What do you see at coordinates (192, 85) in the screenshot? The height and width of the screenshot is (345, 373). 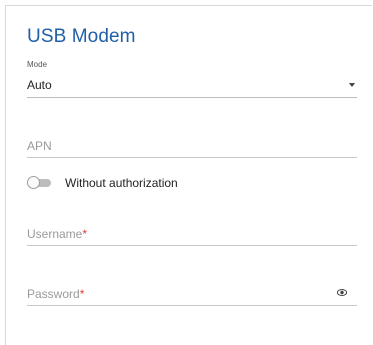 I see `mode-select: Auto` at bounding box center [192, 85].